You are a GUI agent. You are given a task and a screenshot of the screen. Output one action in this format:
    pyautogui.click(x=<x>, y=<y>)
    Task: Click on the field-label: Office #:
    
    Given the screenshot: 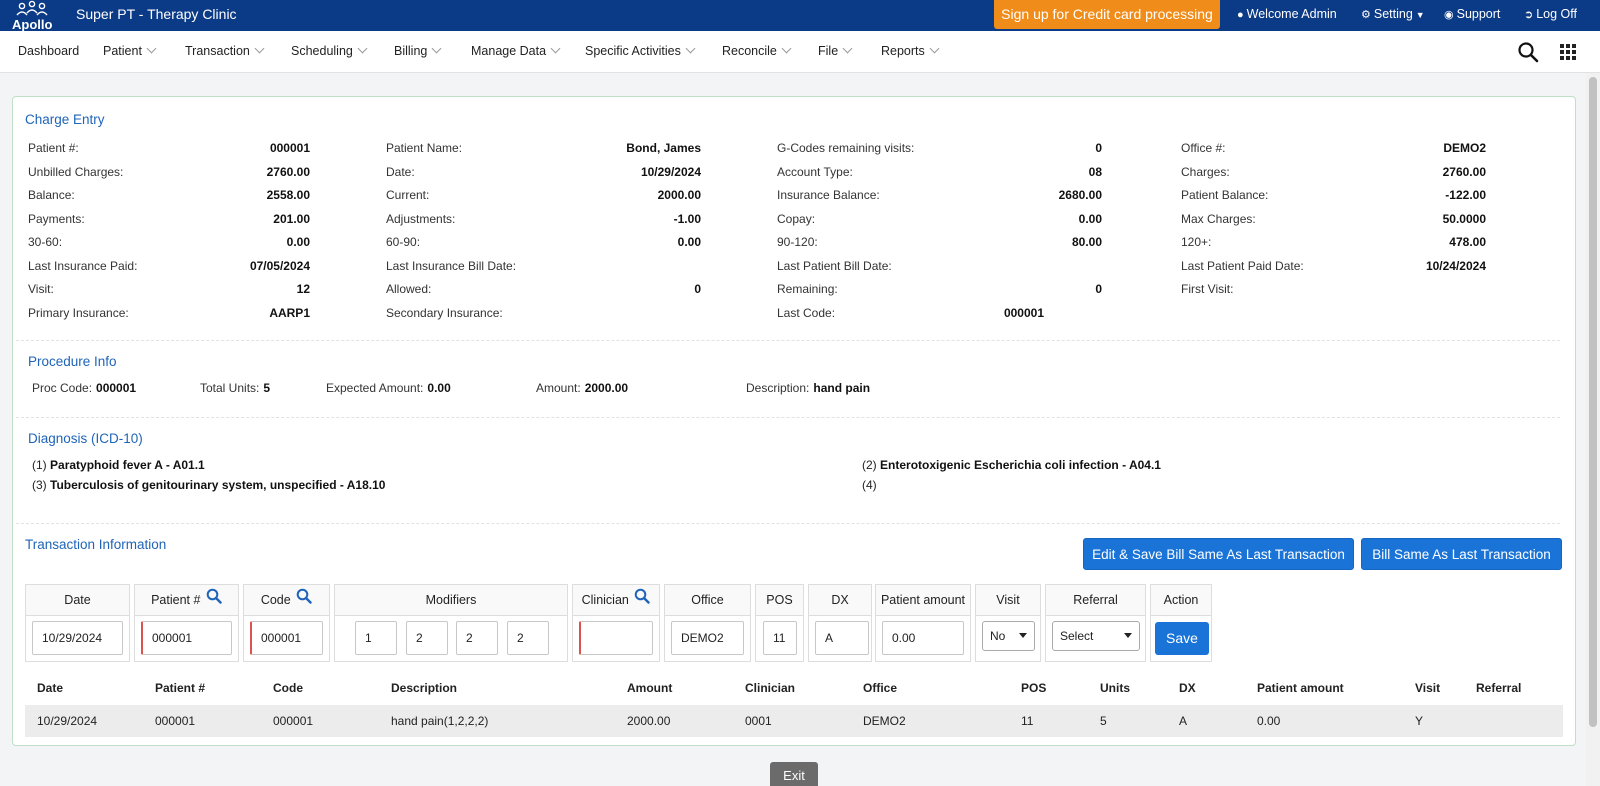 What is the action you would take?
    pyautogui.click(x=1203, y=148)
    